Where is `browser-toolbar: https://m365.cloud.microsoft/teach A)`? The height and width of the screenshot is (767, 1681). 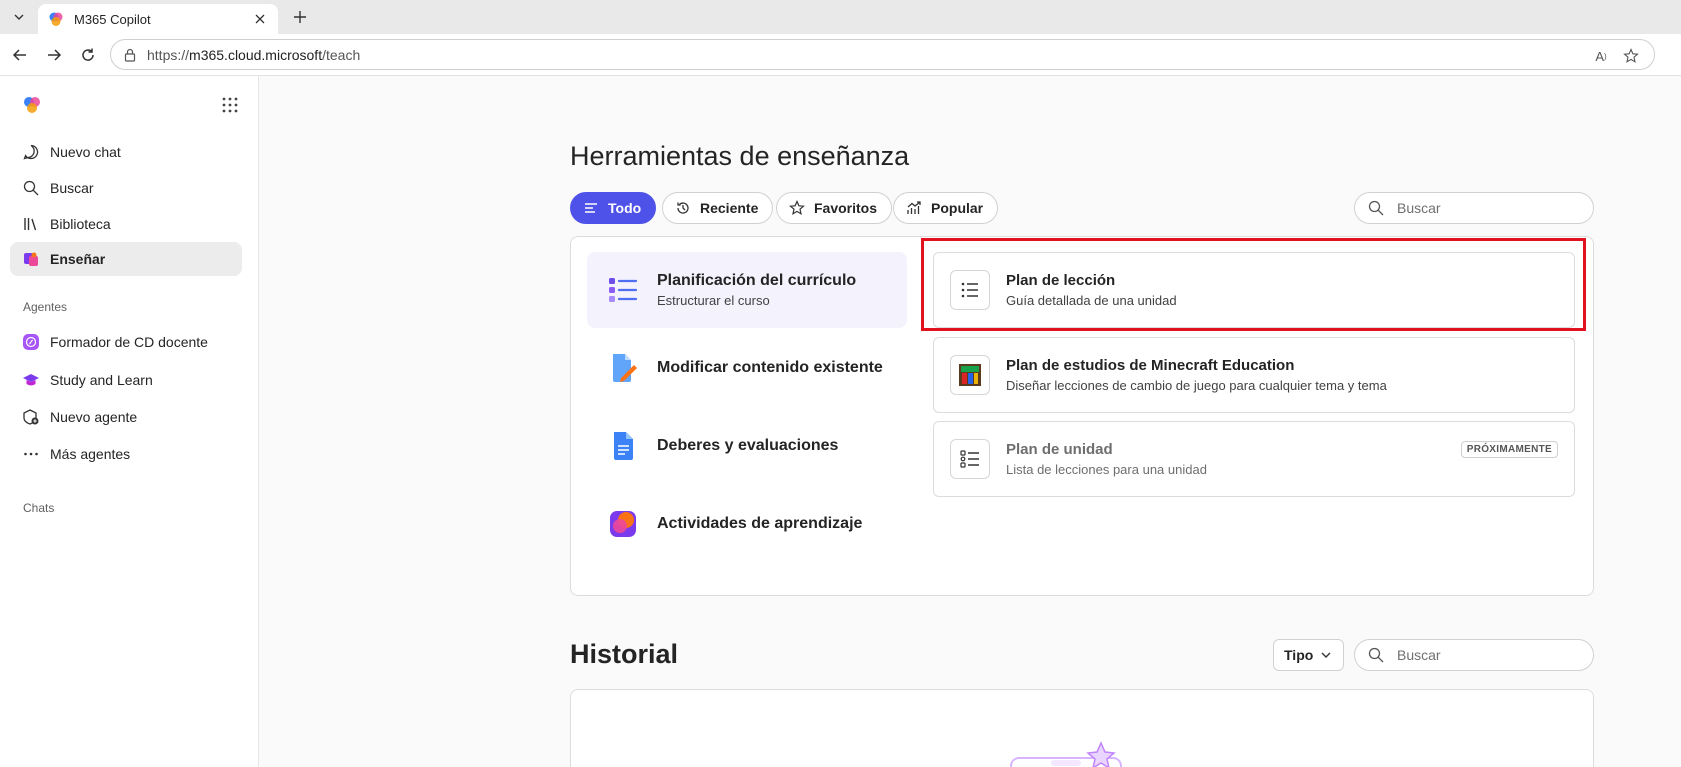
browser-toolbar: https://m365.cloud.microsoft/teach A) is located at coordinates (840, 55).